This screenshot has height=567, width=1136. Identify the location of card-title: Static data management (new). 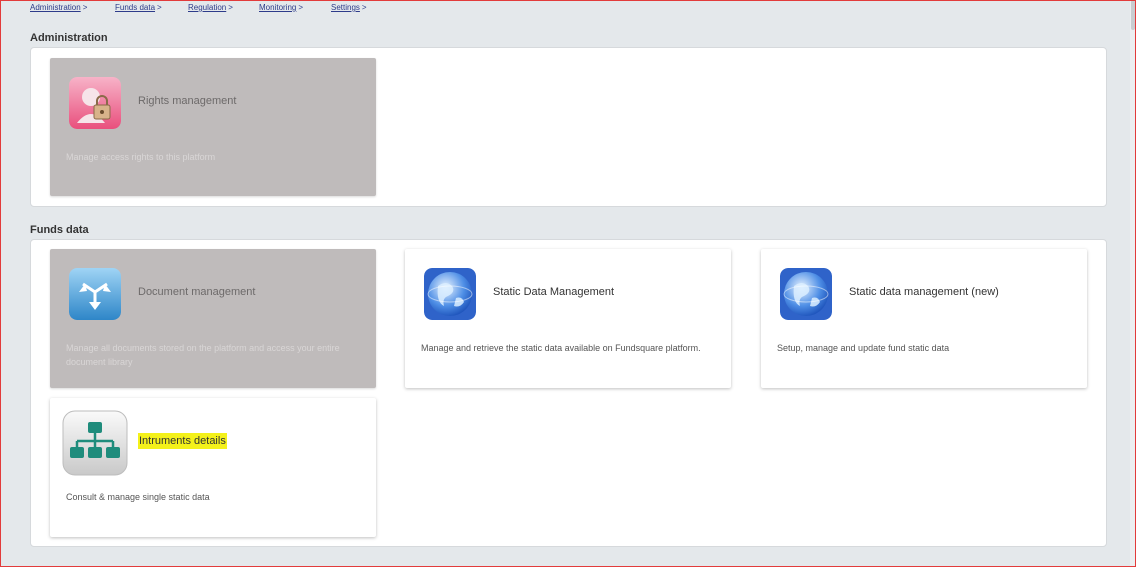
(924, 292).